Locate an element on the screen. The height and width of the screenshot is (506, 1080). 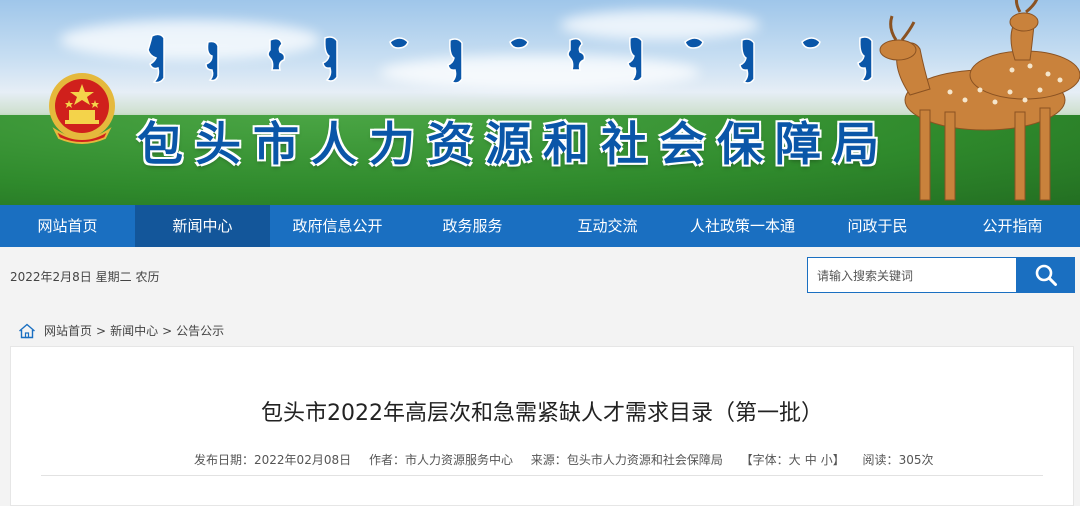
divider is located at coordinates (542, 475).